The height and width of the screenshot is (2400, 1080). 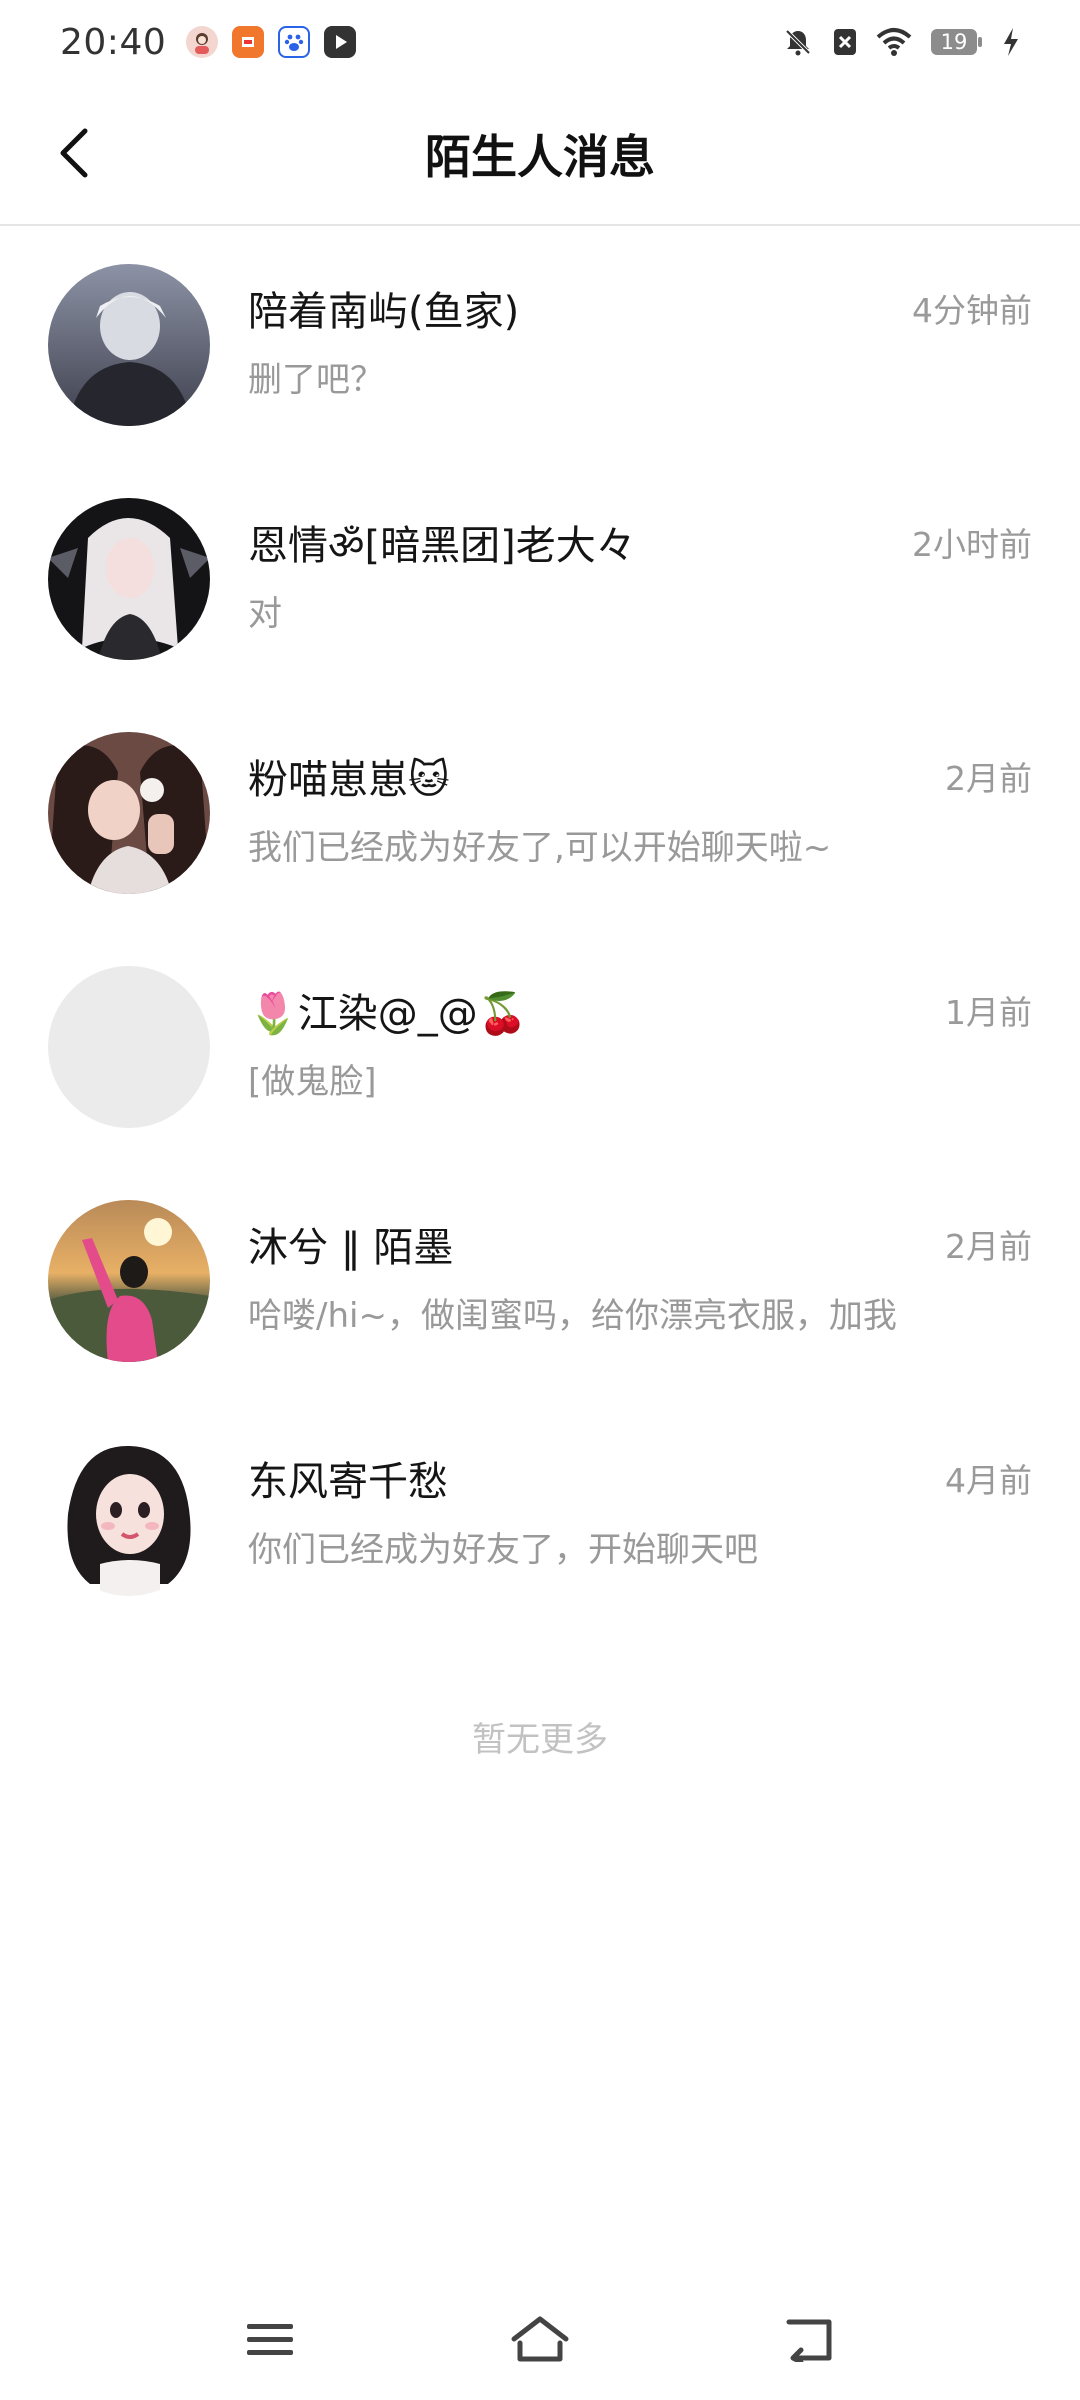 I want to click on message-preview: 你们已经成为好友了，开始聊天吧, so click(x=503, y=1550).